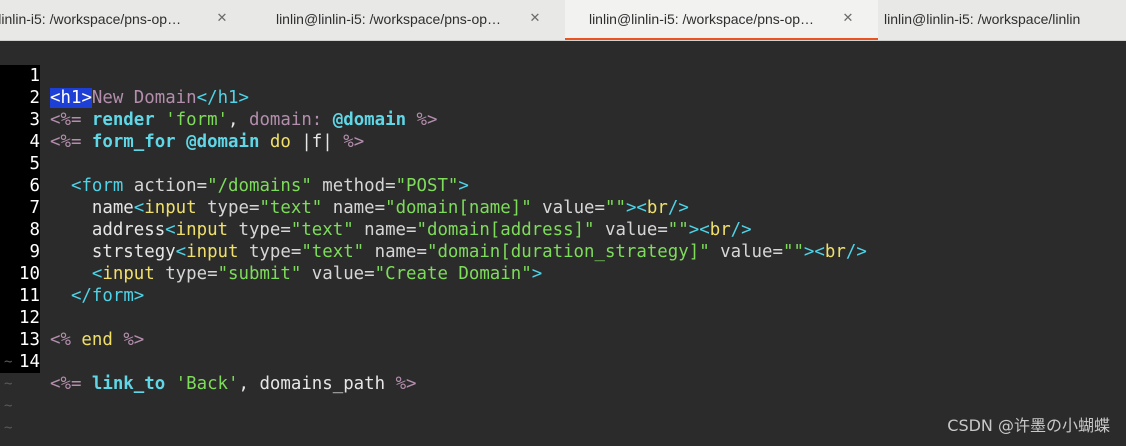 This screenshot has height=446, width=1126. Describe the element at coordinates (21, 131) in the screenshot. I see `code-line: 4` at that location.